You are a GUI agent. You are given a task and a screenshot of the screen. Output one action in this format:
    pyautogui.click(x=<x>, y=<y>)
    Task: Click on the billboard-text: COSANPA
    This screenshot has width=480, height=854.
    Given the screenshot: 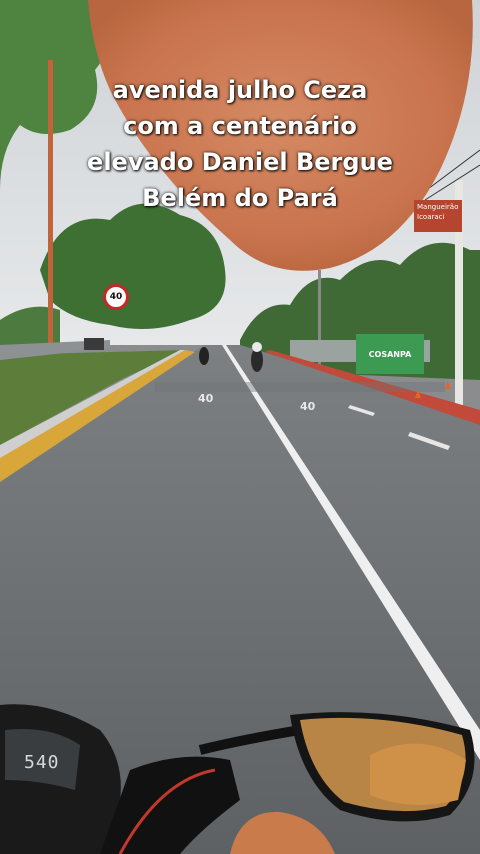 What is the action you would take?
    pyautogui.click(x=390, y=354)
    